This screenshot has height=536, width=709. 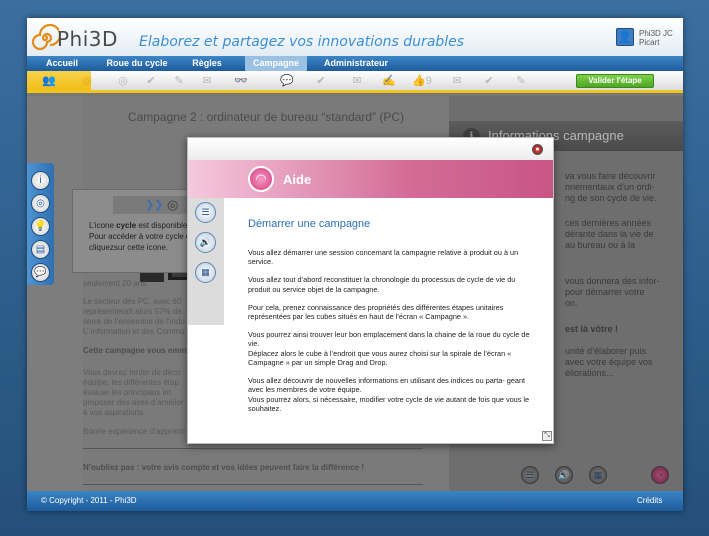 I want to click on info-text-line: pour démarrer votre, so click(x=605, y=292).